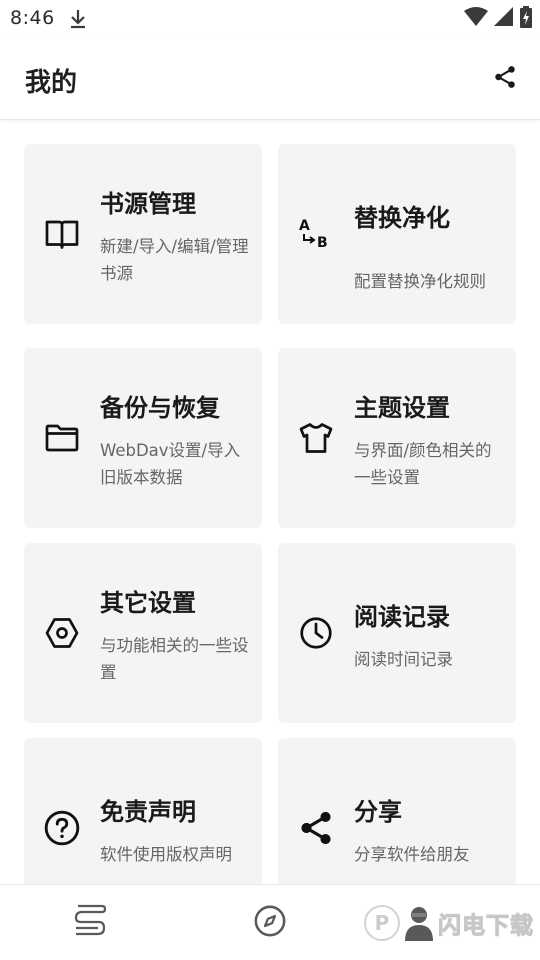  What do you see at coordinates (378, 812) in the screenshot?
I see `card-title: 分享` at bounding box center [378, 812].